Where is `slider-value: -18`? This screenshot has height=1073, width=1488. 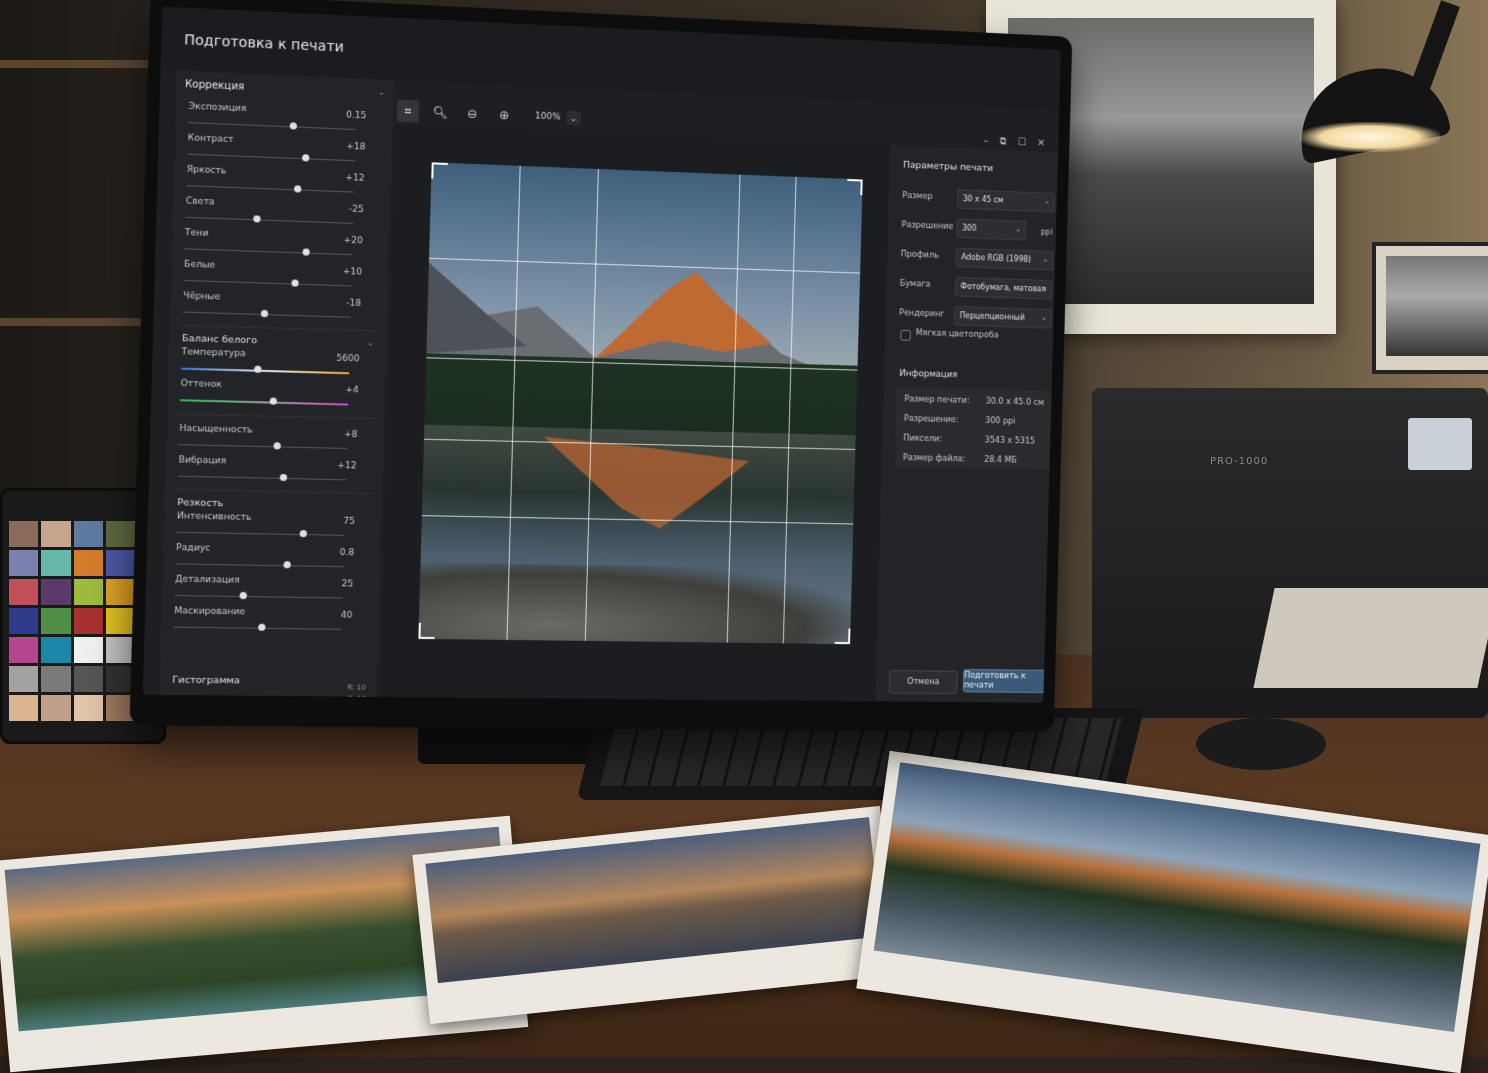 slider-value: -18 is located at coordinates (353, 303).